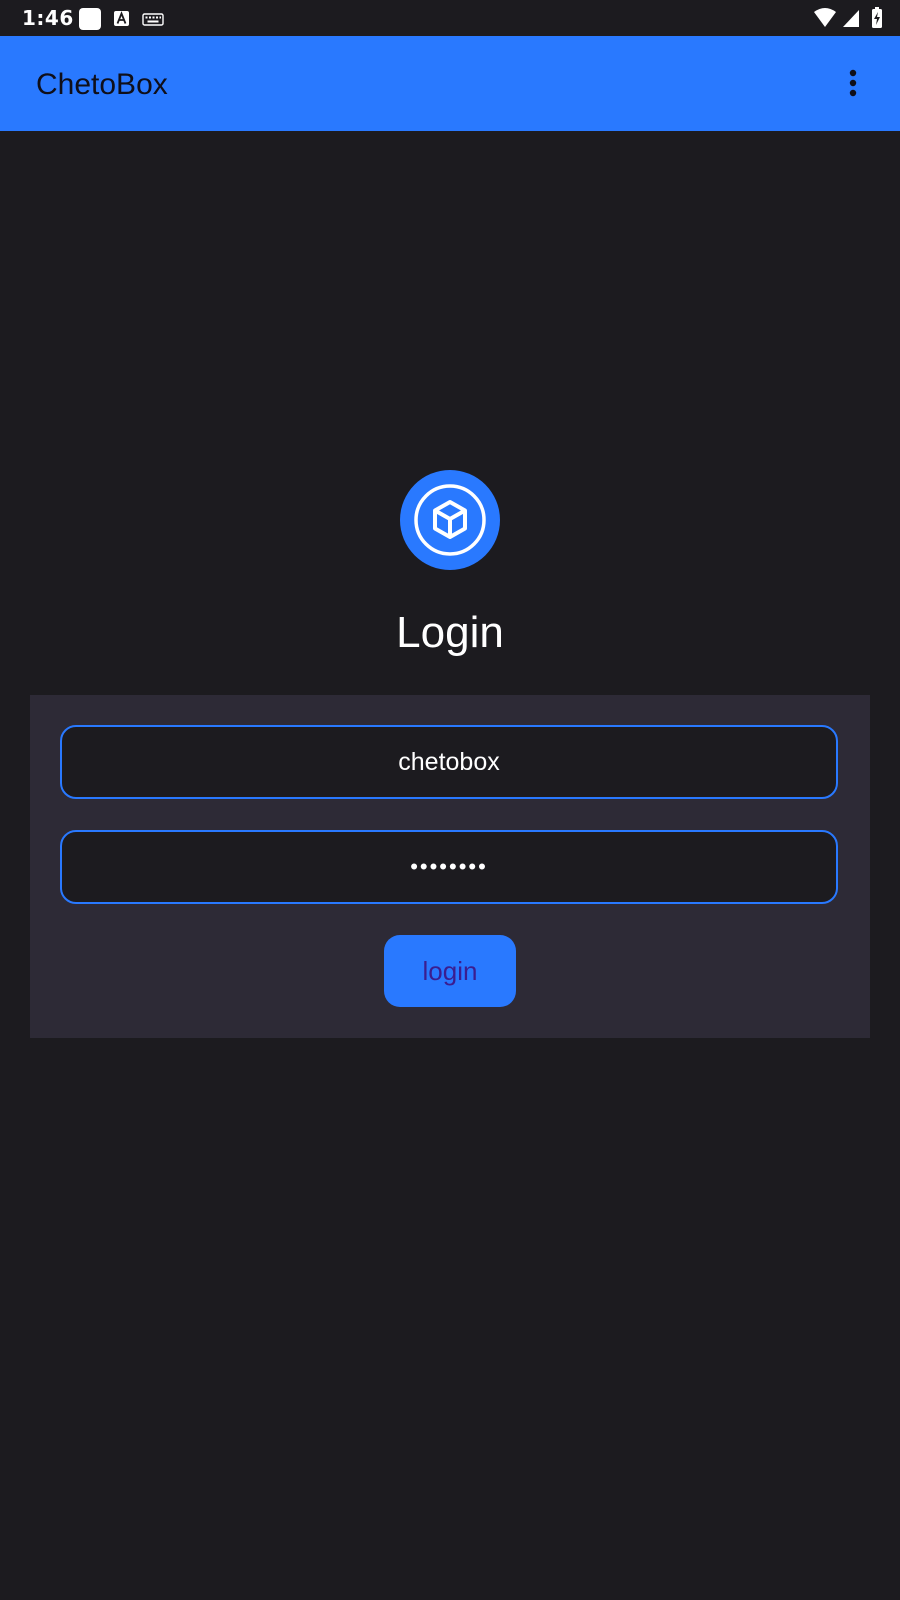 The image size is (900, 1600). I want to click on username-input, so click(449, 762).